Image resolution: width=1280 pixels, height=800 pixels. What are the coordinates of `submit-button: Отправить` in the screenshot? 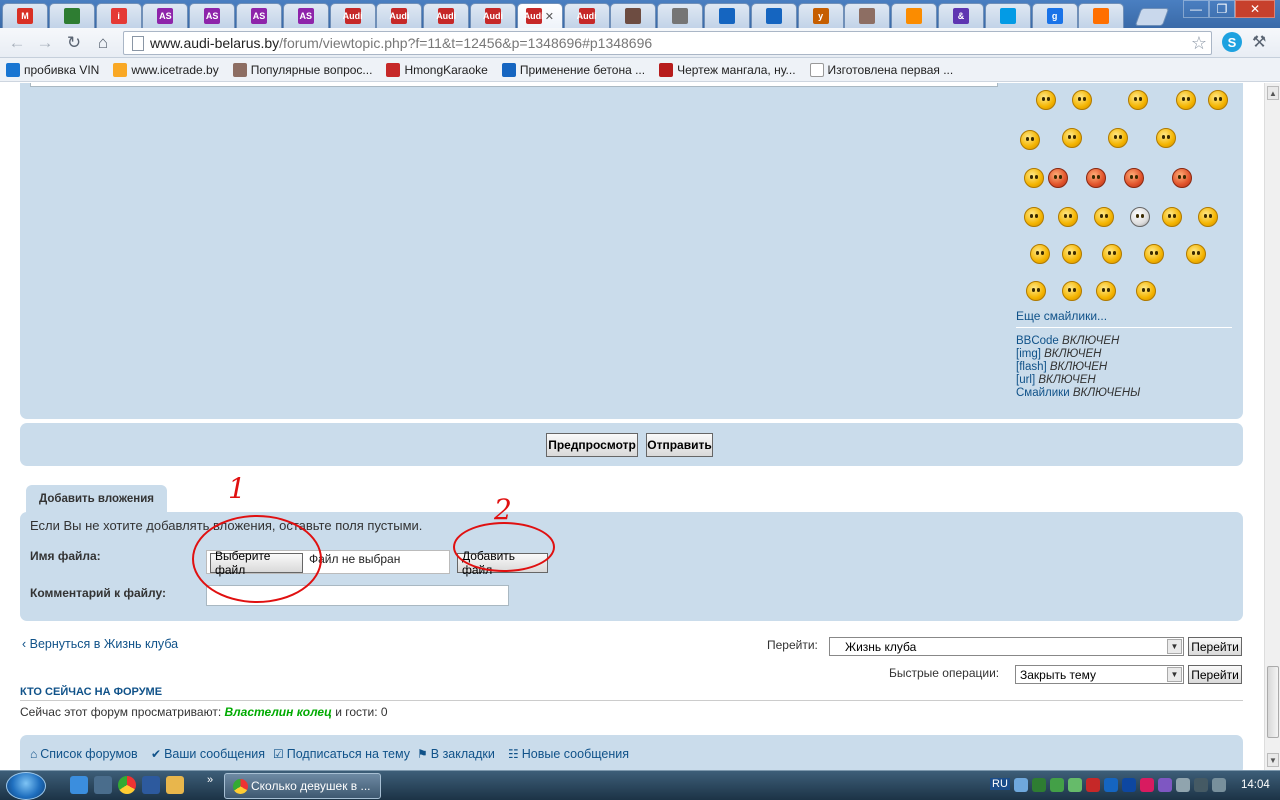 It's located at (679, 445).